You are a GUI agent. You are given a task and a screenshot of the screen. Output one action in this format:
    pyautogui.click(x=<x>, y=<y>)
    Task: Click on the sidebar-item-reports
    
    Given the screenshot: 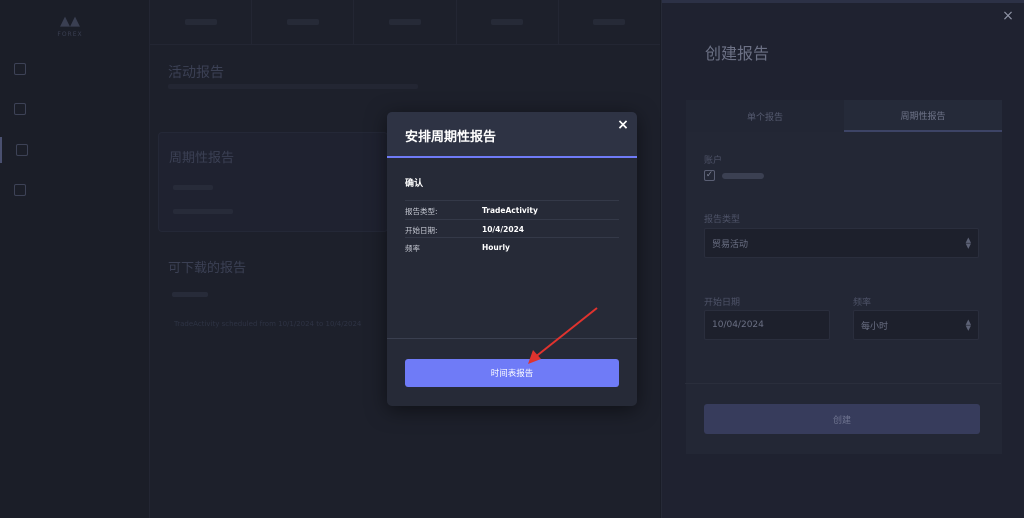 What is the action you would take?
    pyautogui.click(x=75, y=150)
    